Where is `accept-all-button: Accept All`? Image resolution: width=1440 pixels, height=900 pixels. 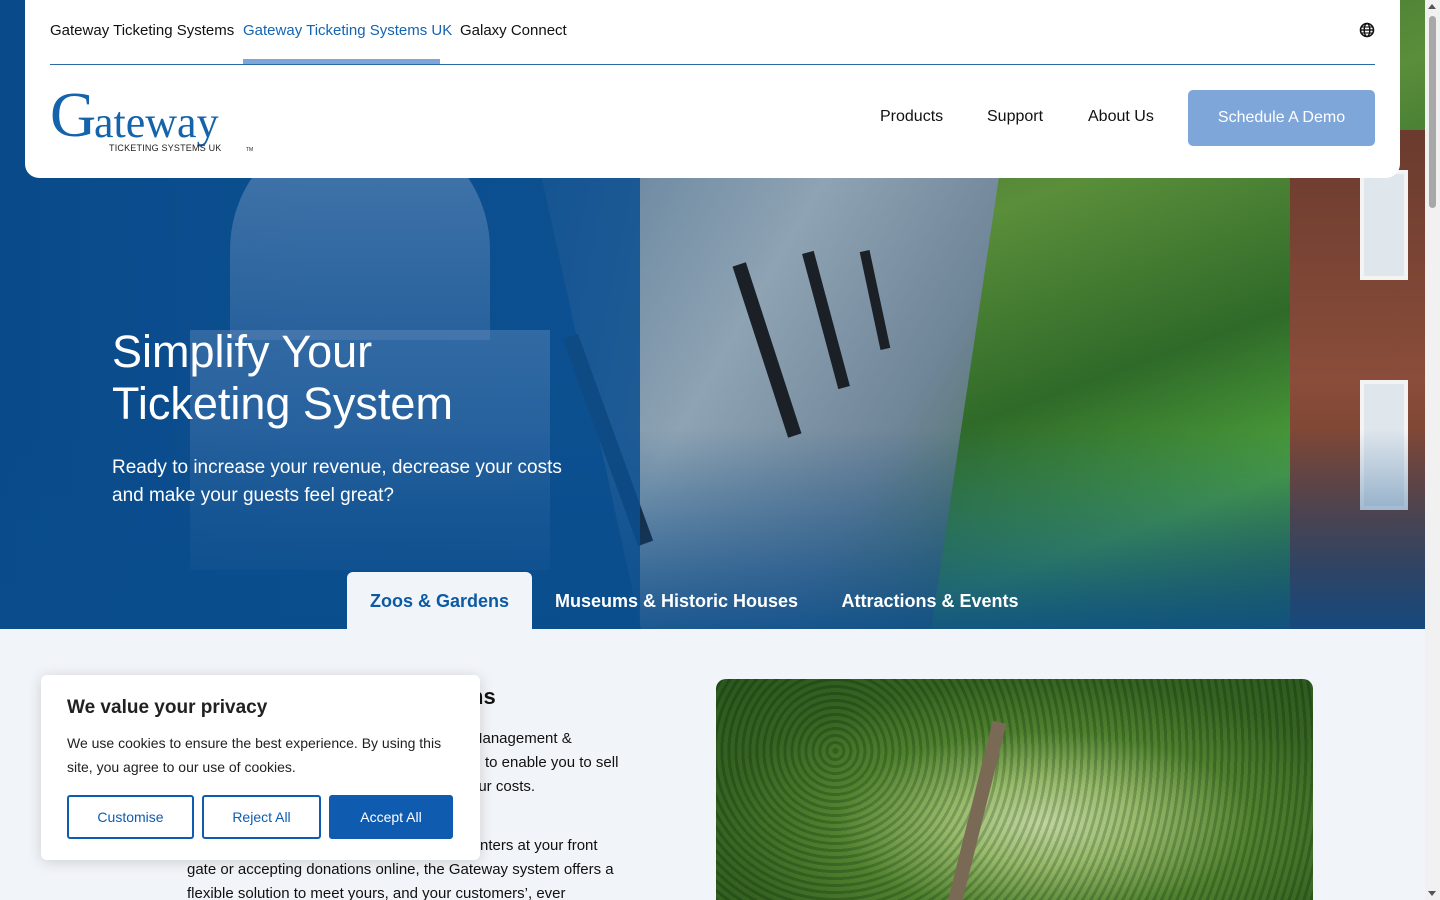
accept-all-button: Accept All is located at coordinates (391, 817).